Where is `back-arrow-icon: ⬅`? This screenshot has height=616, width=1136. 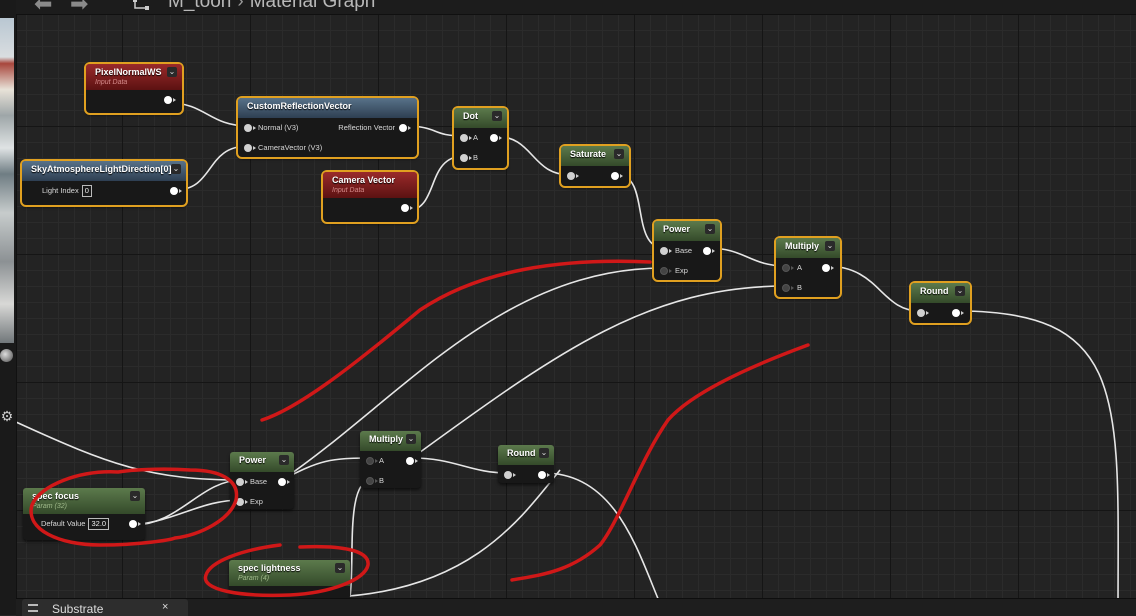 back-arrow-icon: ⬅ is located at coordinates (43, 7).